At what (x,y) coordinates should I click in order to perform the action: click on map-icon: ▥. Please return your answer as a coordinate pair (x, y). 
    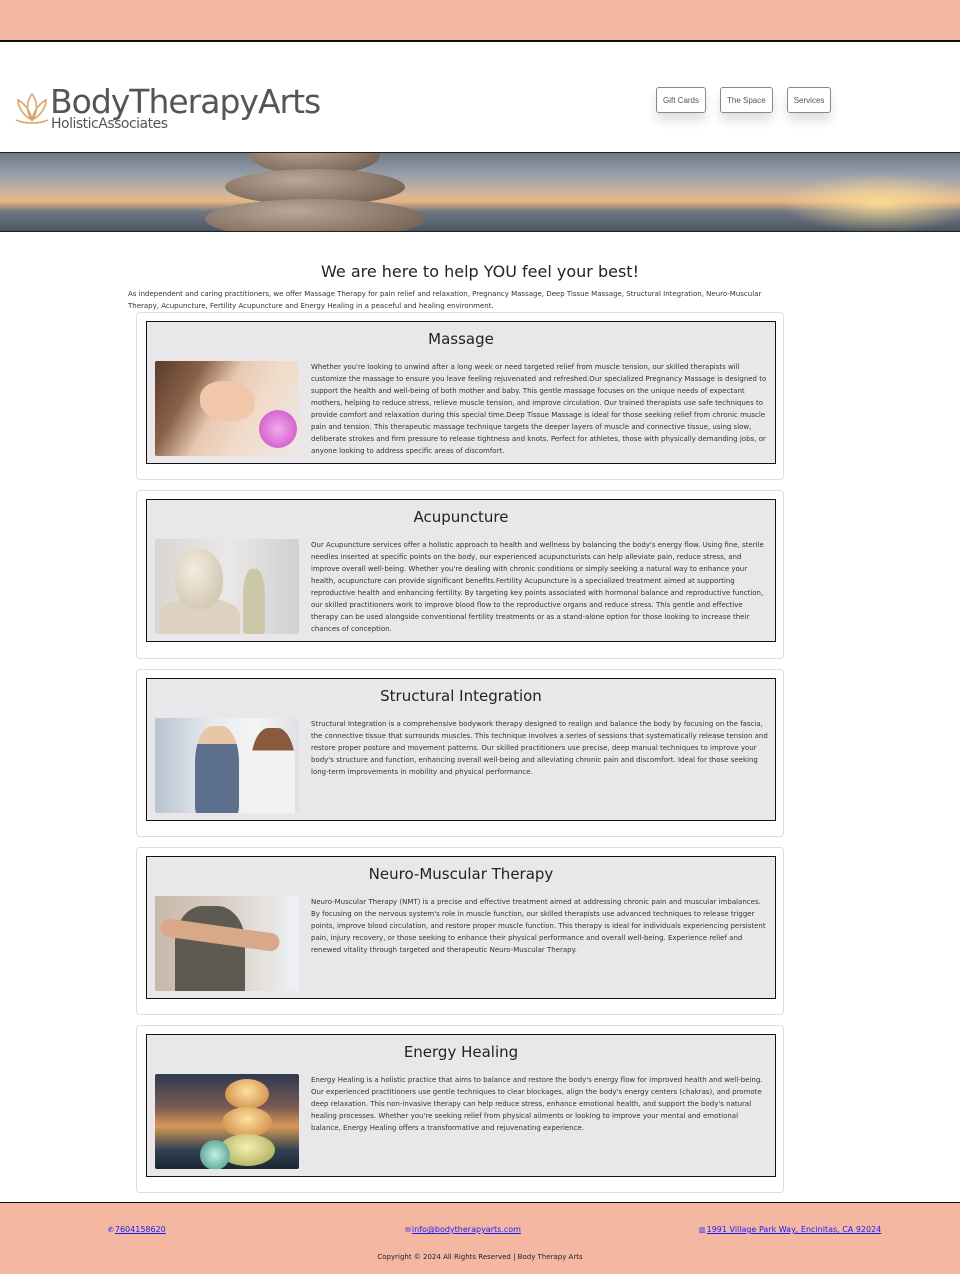
    Looking at the image, I should click on (702, 1230).